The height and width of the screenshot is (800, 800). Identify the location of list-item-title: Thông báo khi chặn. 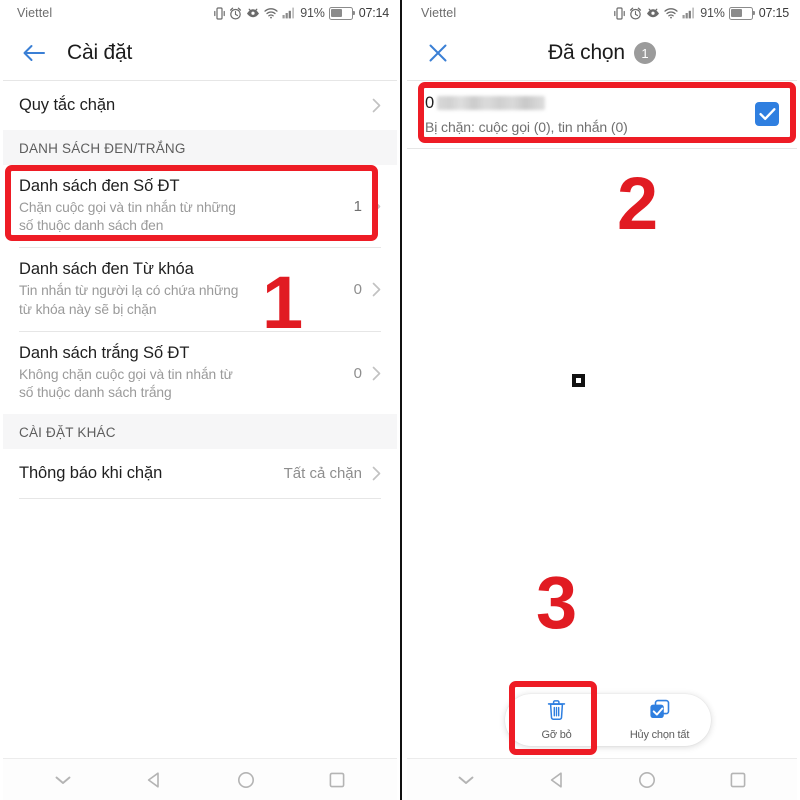
(91, 473).